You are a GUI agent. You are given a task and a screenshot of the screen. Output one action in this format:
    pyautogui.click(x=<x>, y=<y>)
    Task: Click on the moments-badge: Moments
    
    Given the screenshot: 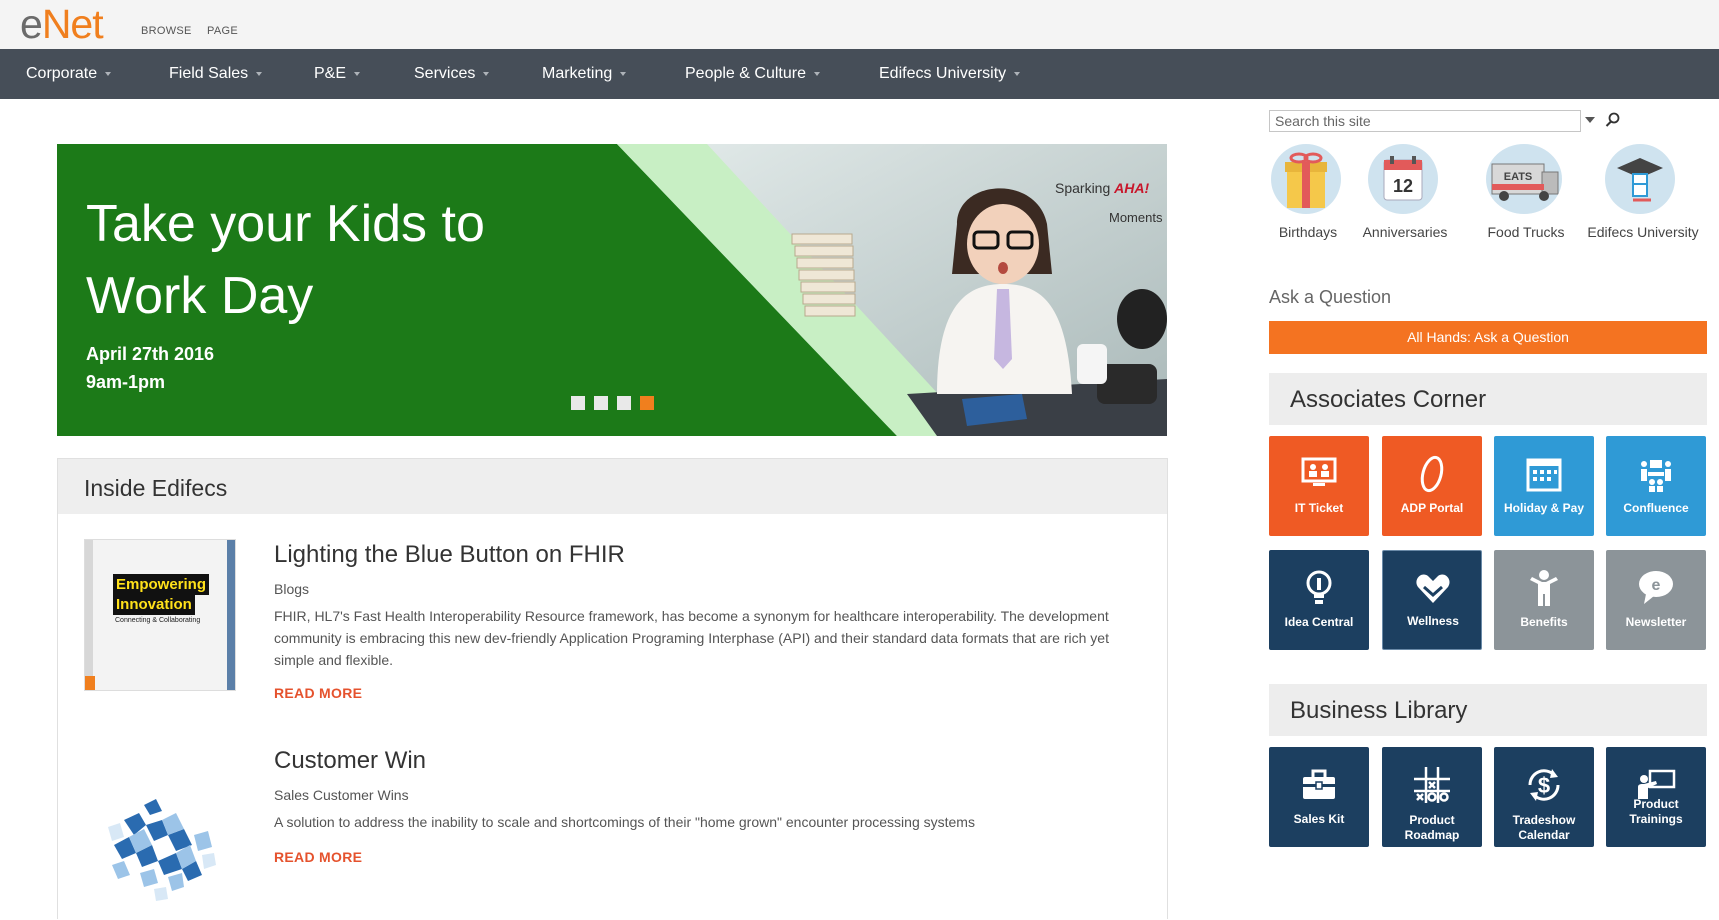 What is the action you would take?
    pyautogui.click(x=1136, y=217)
    